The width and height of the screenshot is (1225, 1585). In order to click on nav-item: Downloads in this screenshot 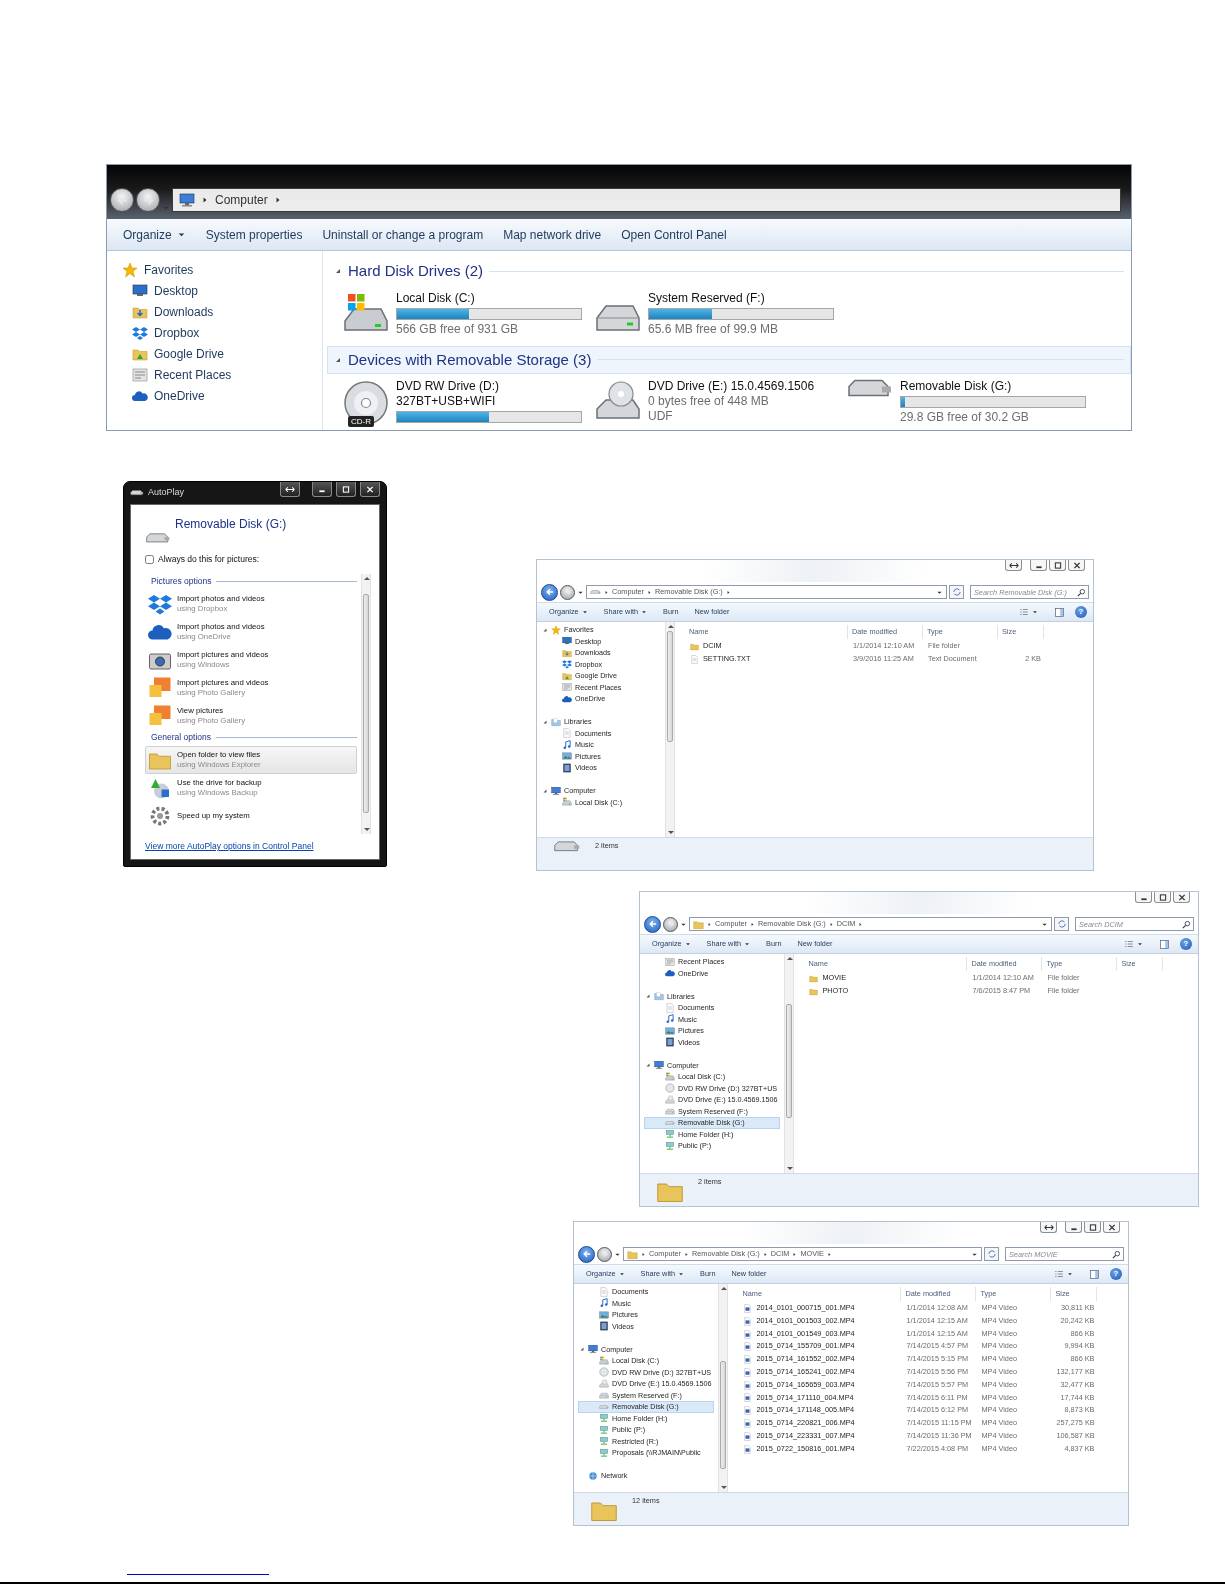, I will do `click(221, 311)`.